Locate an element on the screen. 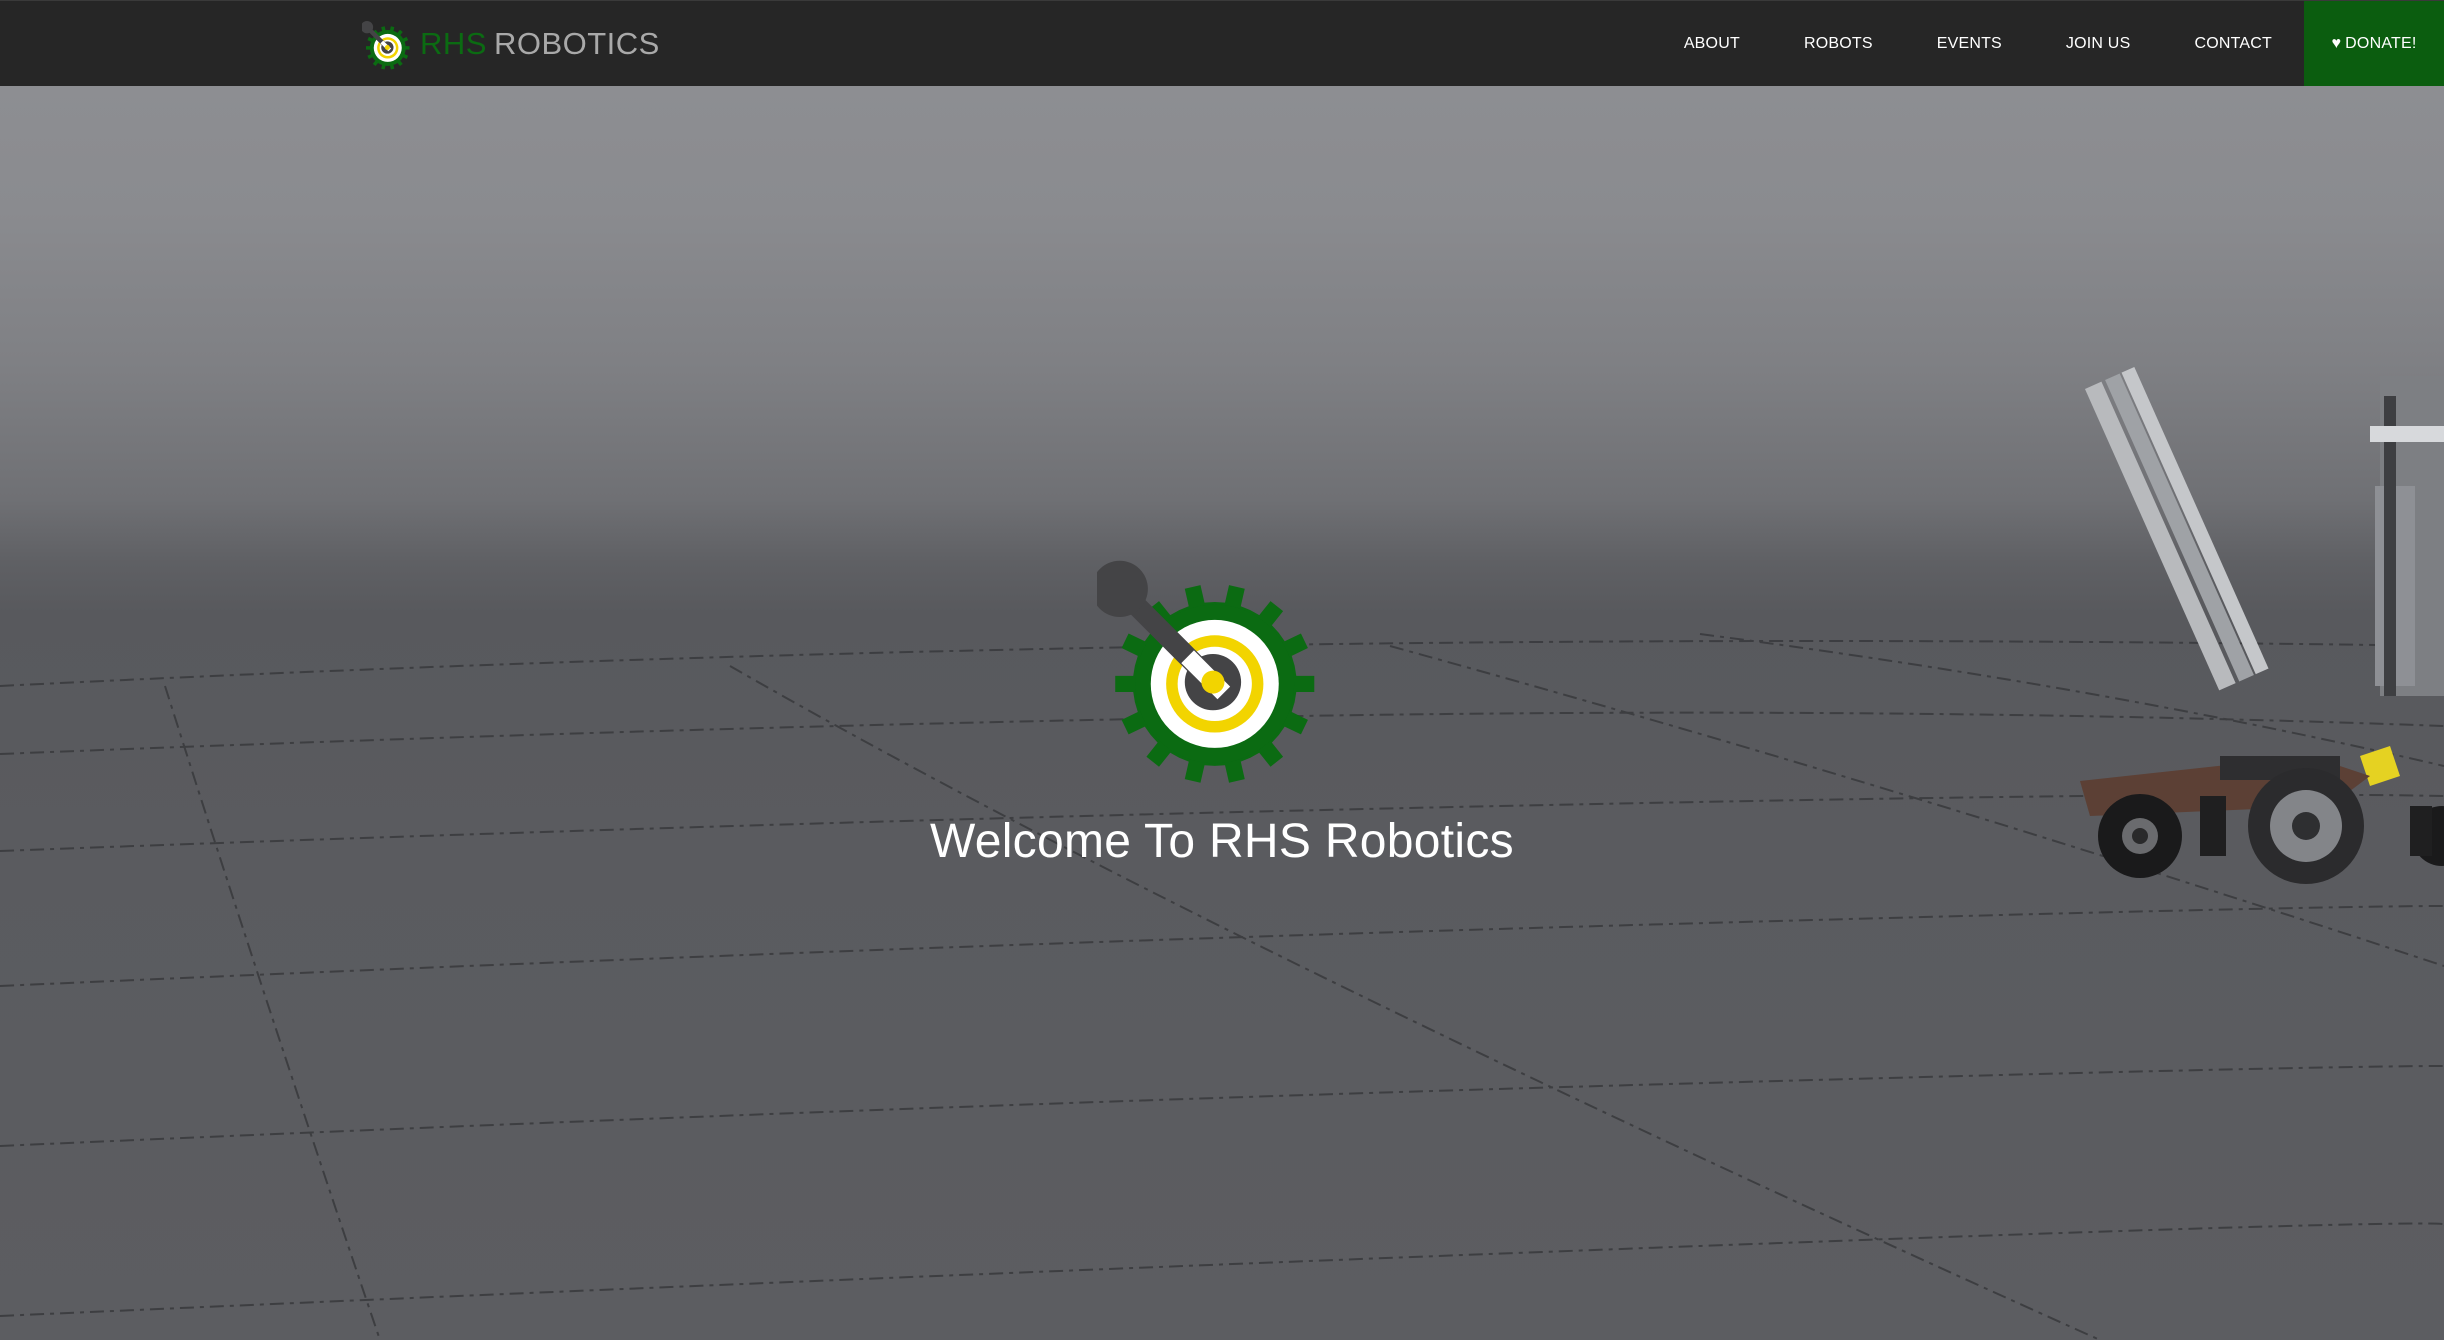 The image size is (2444, 1340). nav-join-us: JOIN US is located at coordinates (2098, 43).